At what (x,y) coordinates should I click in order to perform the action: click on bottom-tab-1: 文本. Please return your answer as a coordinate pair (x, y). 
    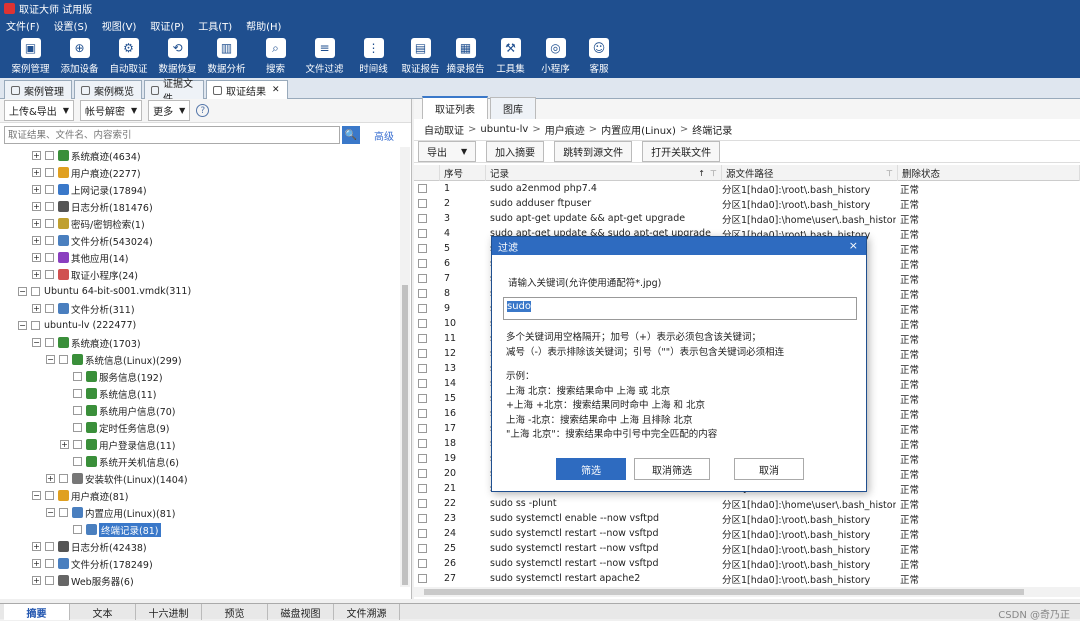
    Looking at the image, I should click on (103, 612).